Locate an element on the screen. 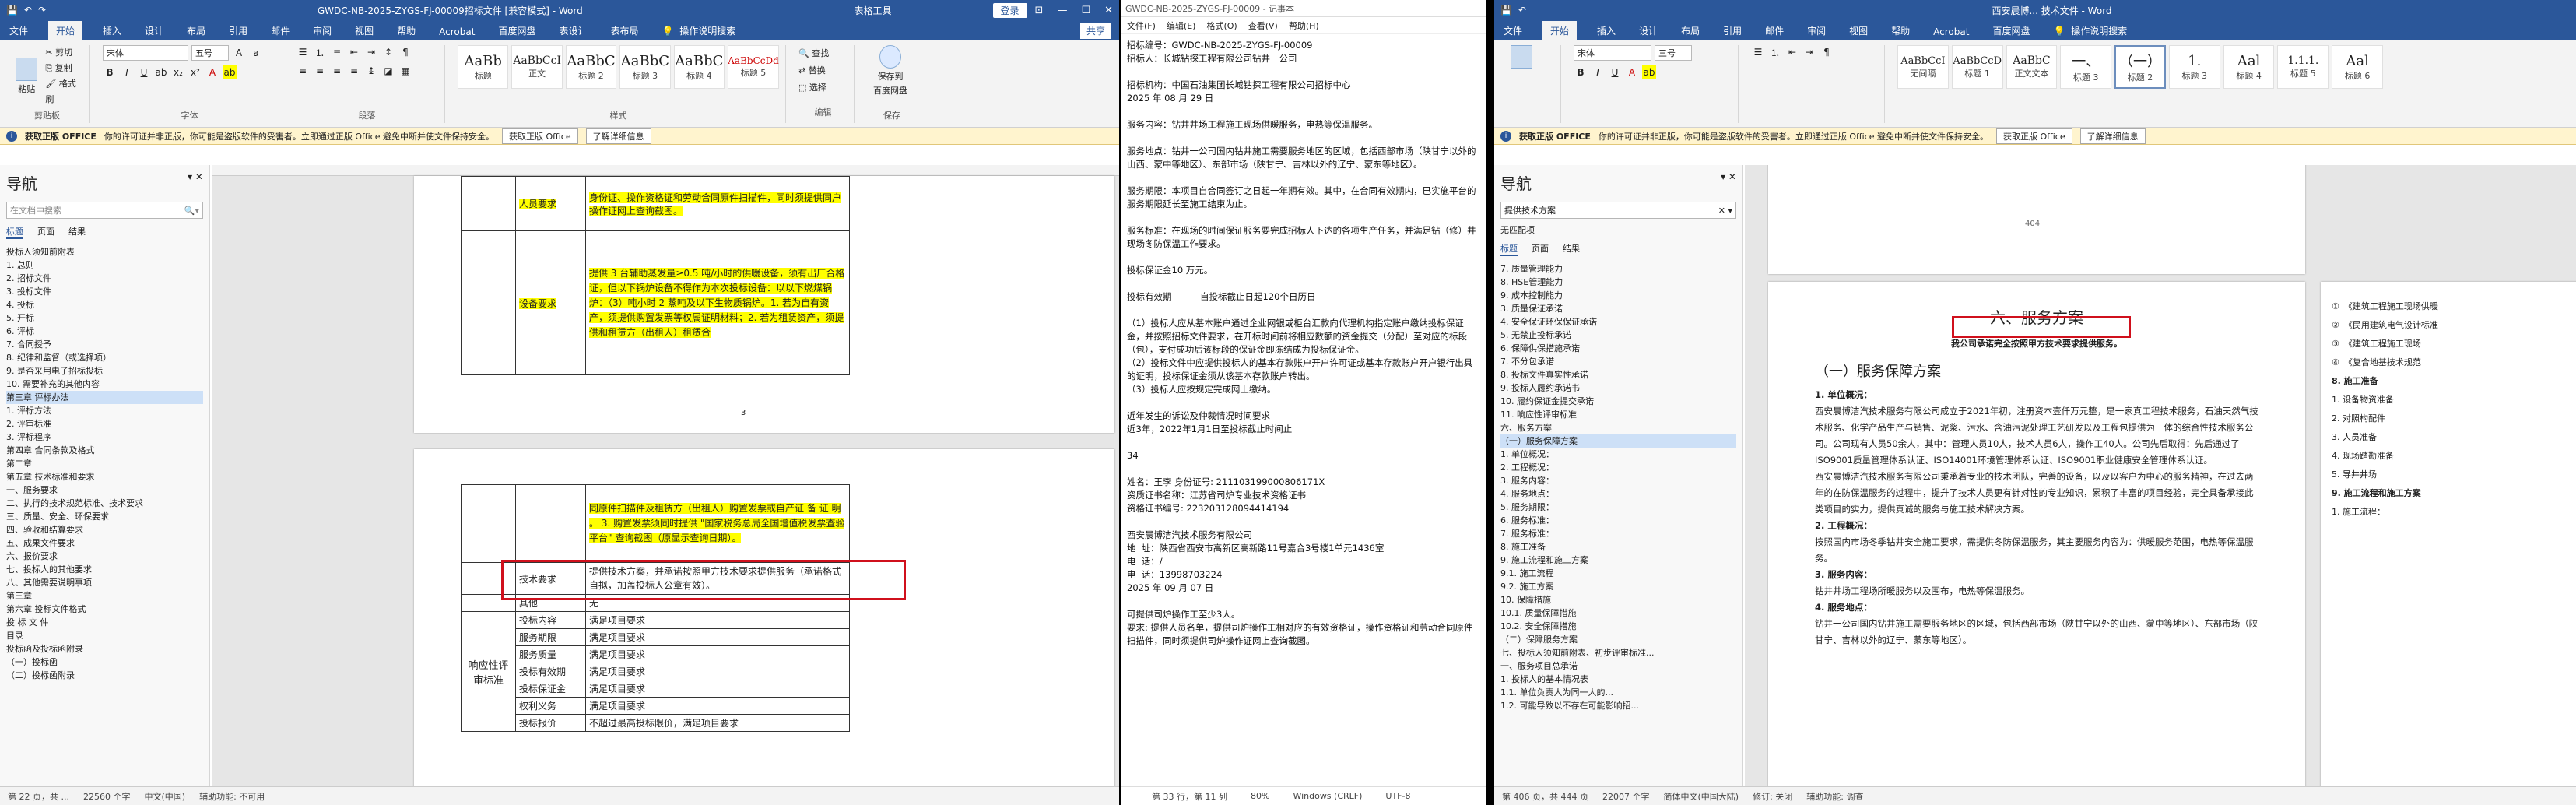 This screenshot has height=805, width=2576. nav-heading-item: 五、成果文件要求 is located at coordinates (105, 543).